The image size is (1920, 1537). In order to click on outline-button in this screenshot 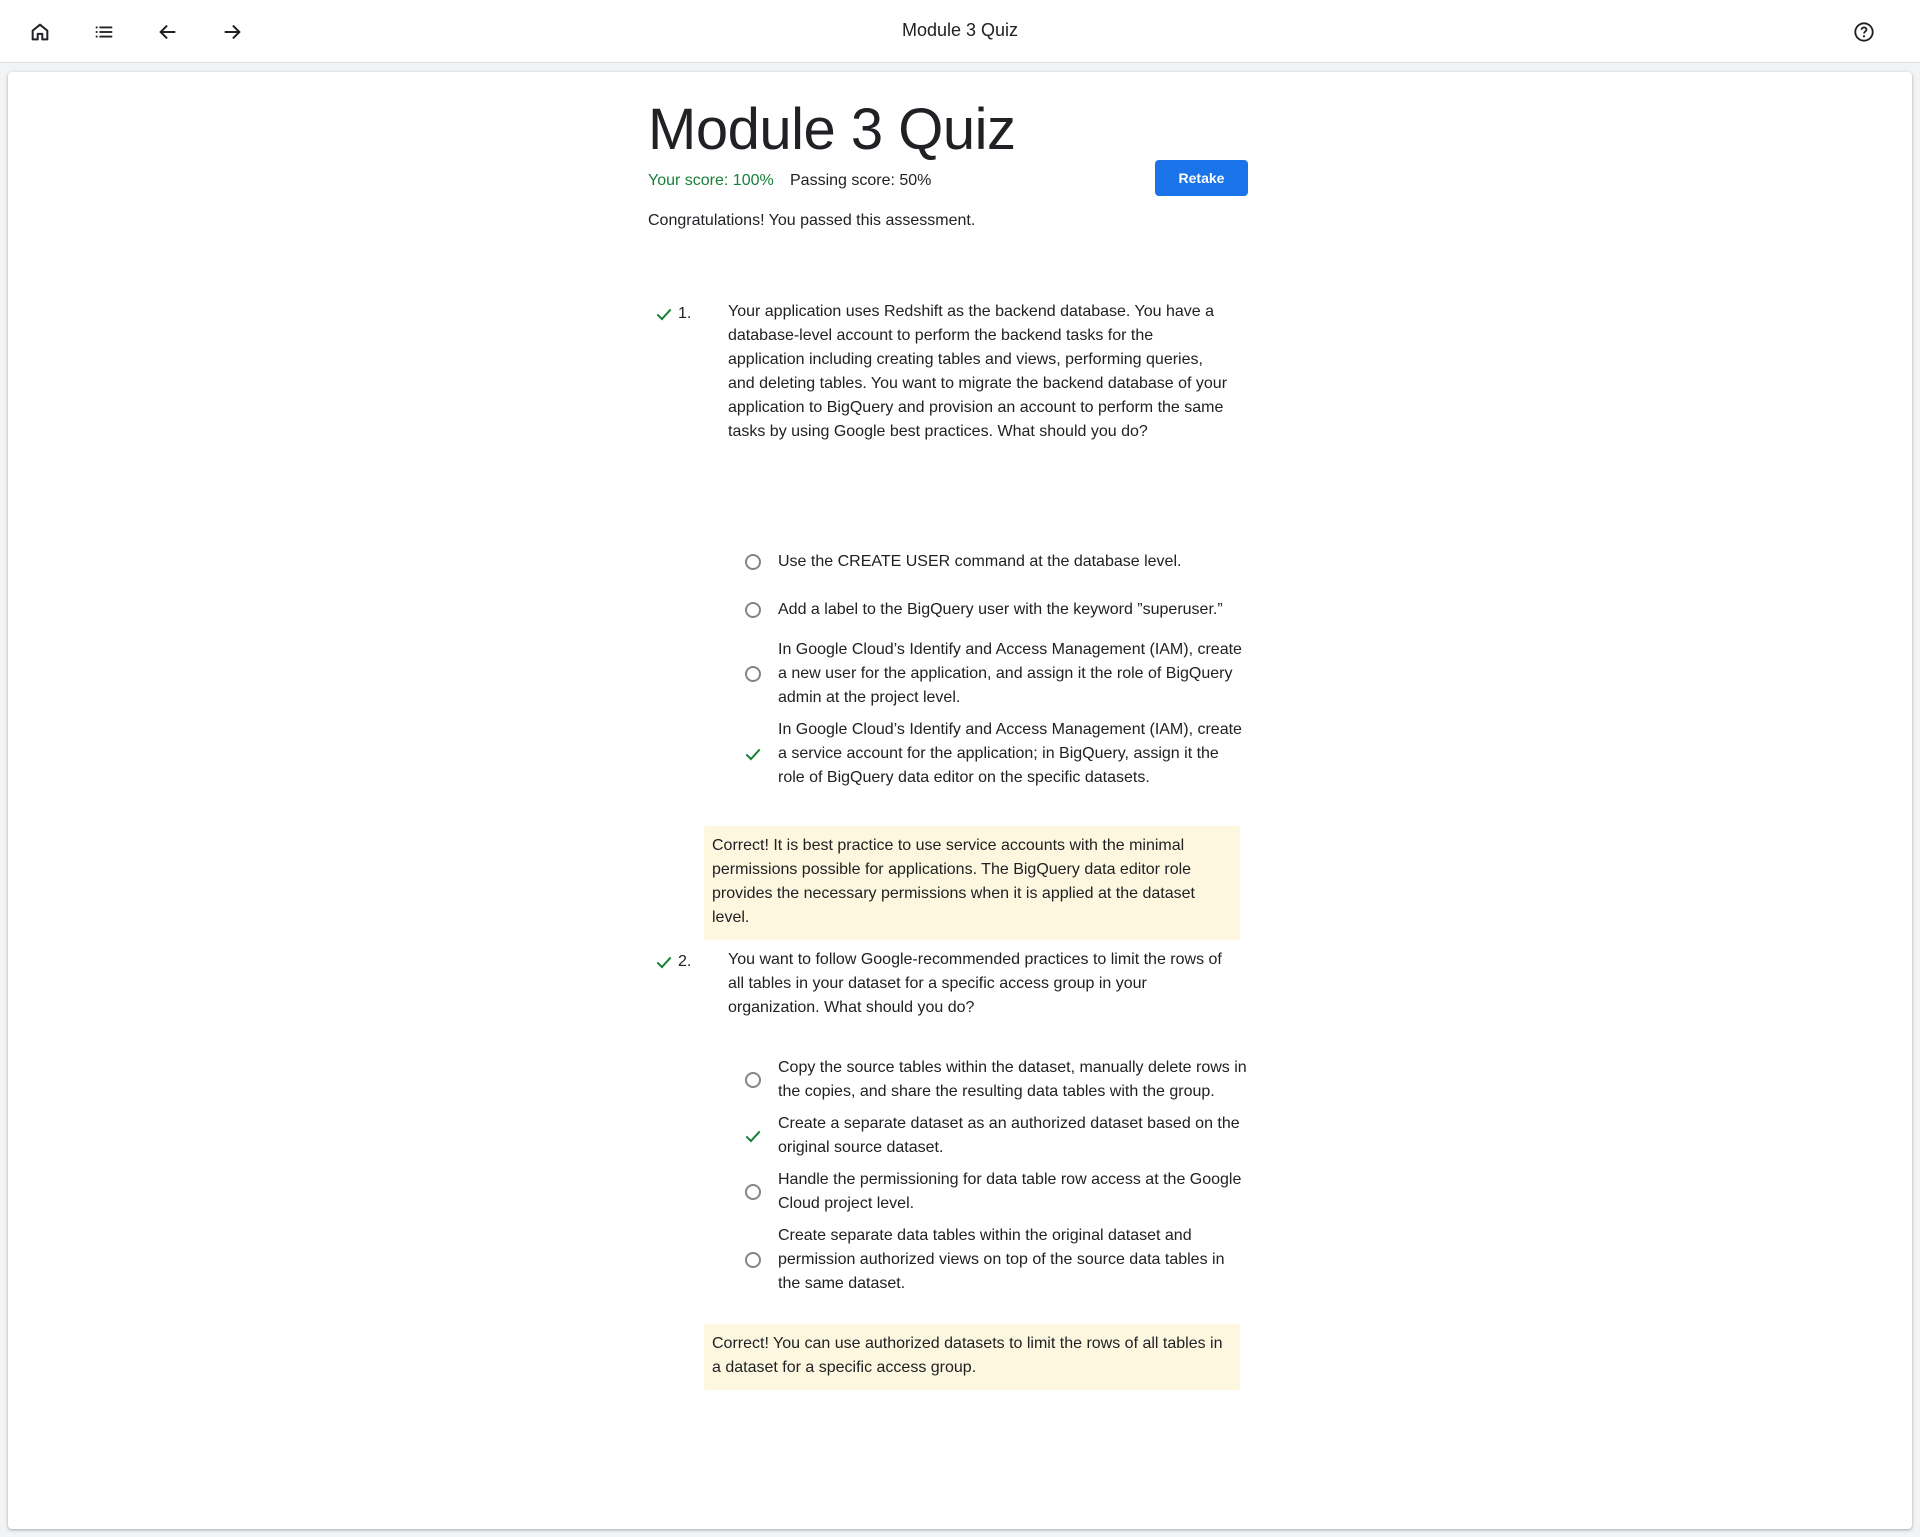, I will do `click(104, 32)`.